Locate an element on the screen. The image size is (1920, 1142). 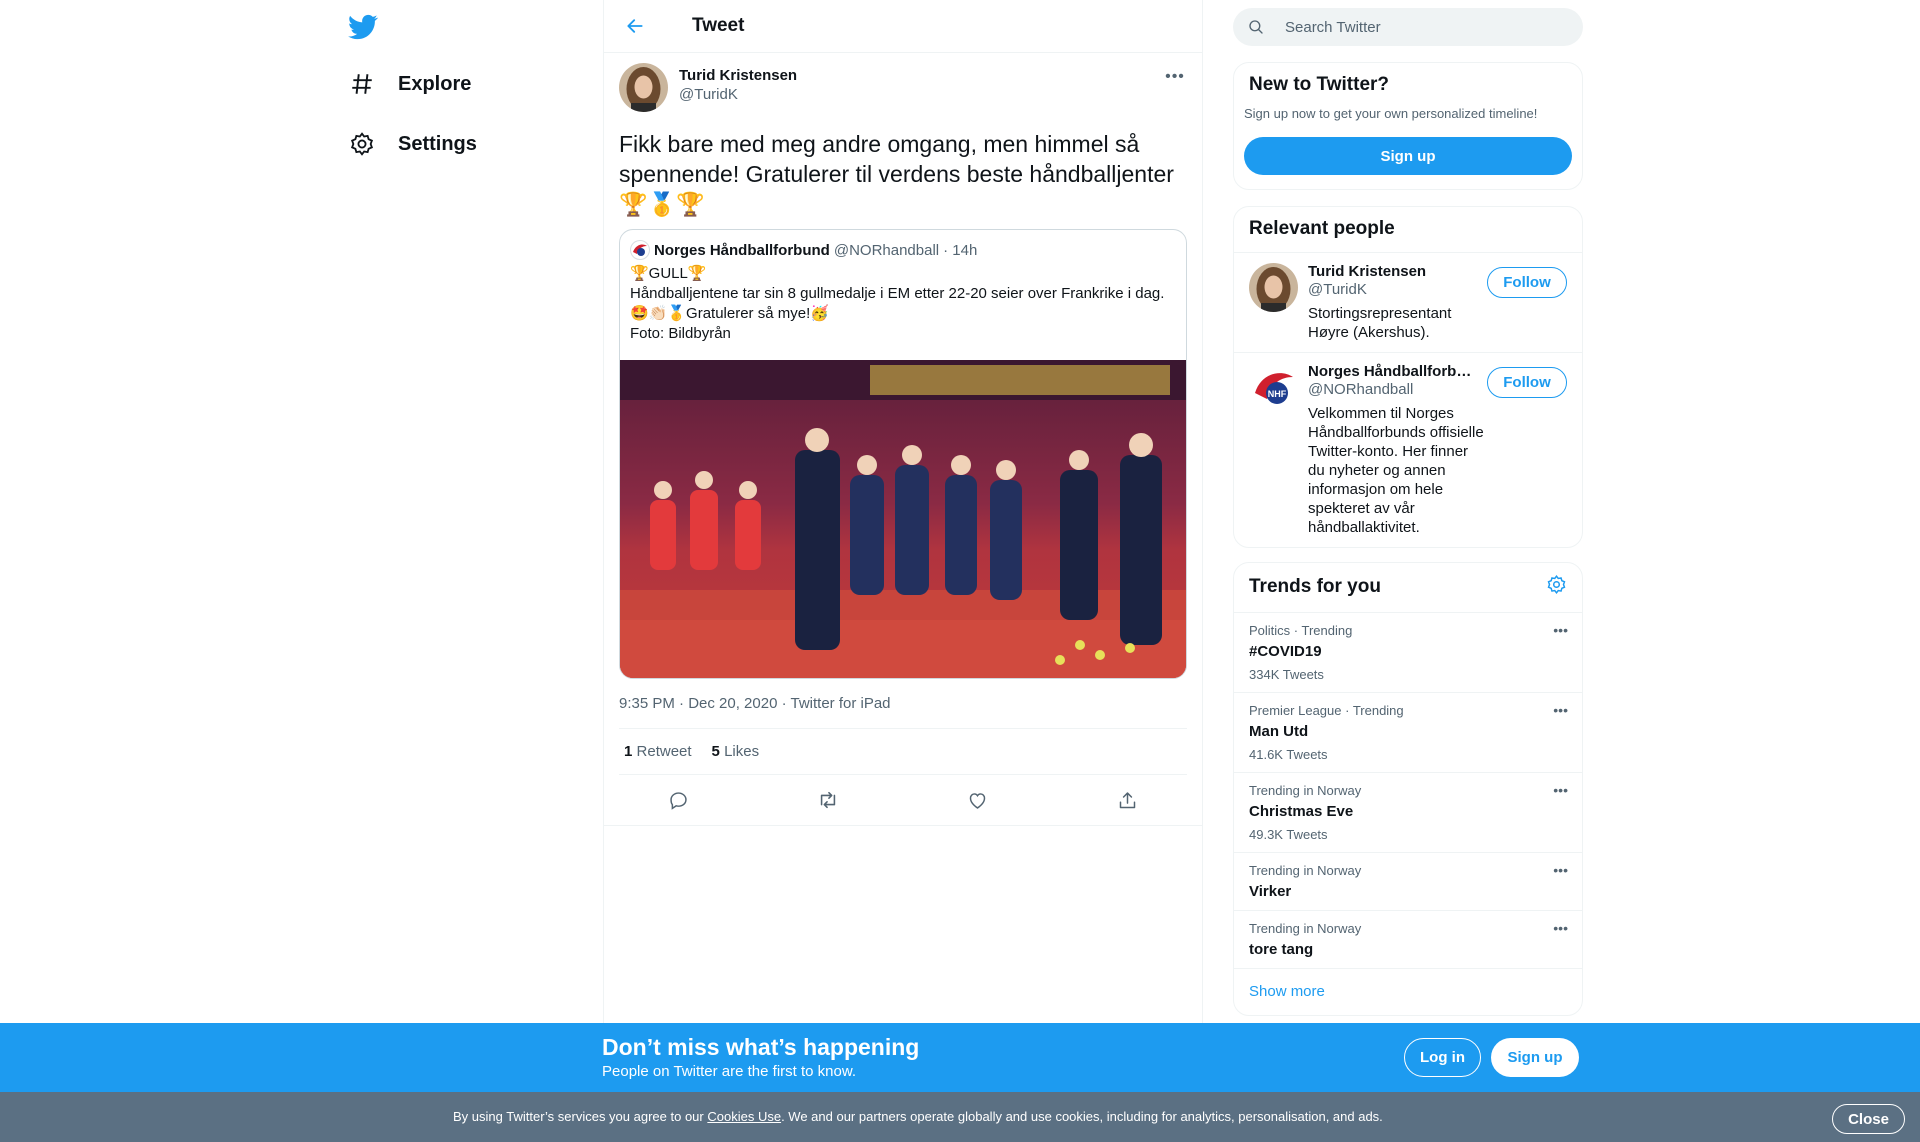
person-handle: @TuridK is located at coordinates (1337, 289).